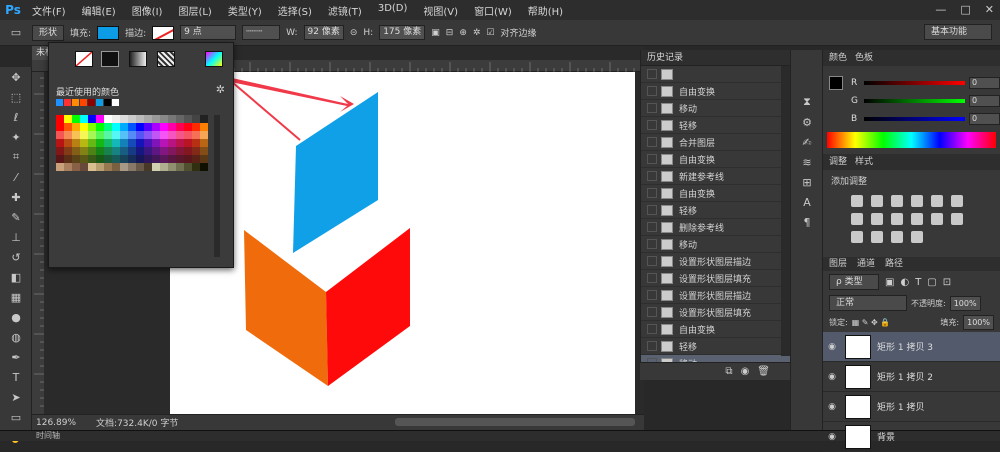  Describe the element at coordinates (900, 406) in the screenshot. I see `layer-name: 矩形 1 拷贝` at that location.